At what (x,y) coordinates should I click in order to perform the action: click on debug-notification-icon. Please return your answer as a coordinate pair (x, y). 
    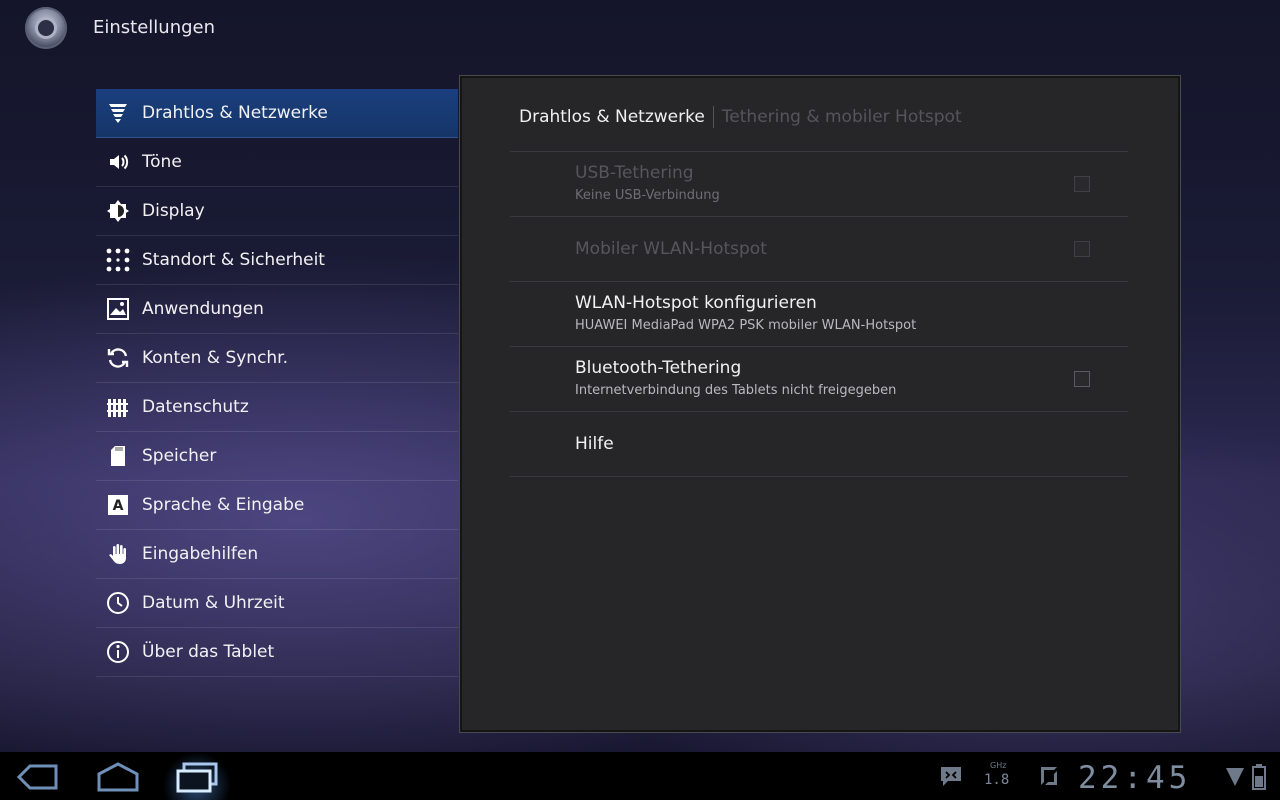
    Looking at the image, I should click on (951, 778).